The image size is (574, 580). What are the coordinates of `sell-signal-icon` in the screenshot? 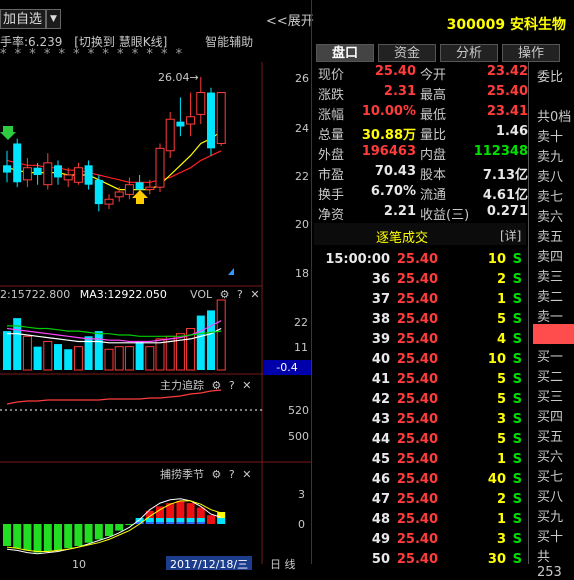 It's located at (8, 133).